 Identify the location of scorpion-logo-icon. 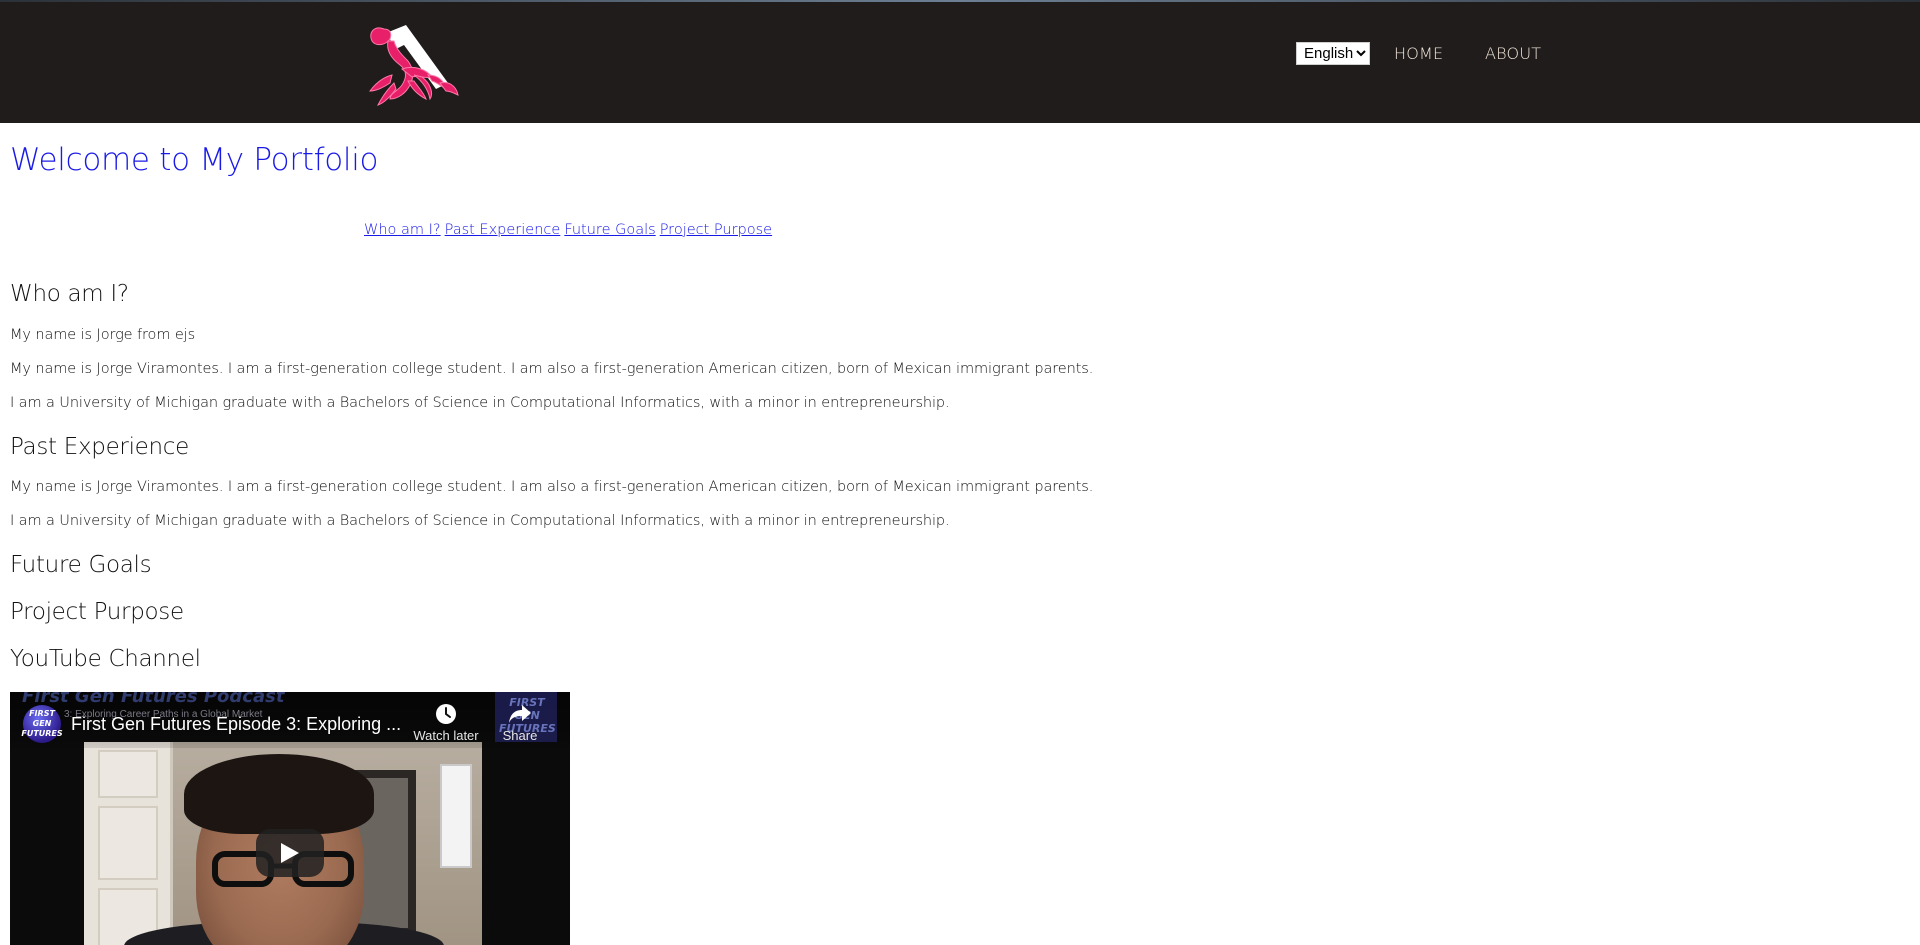
(409, 63).